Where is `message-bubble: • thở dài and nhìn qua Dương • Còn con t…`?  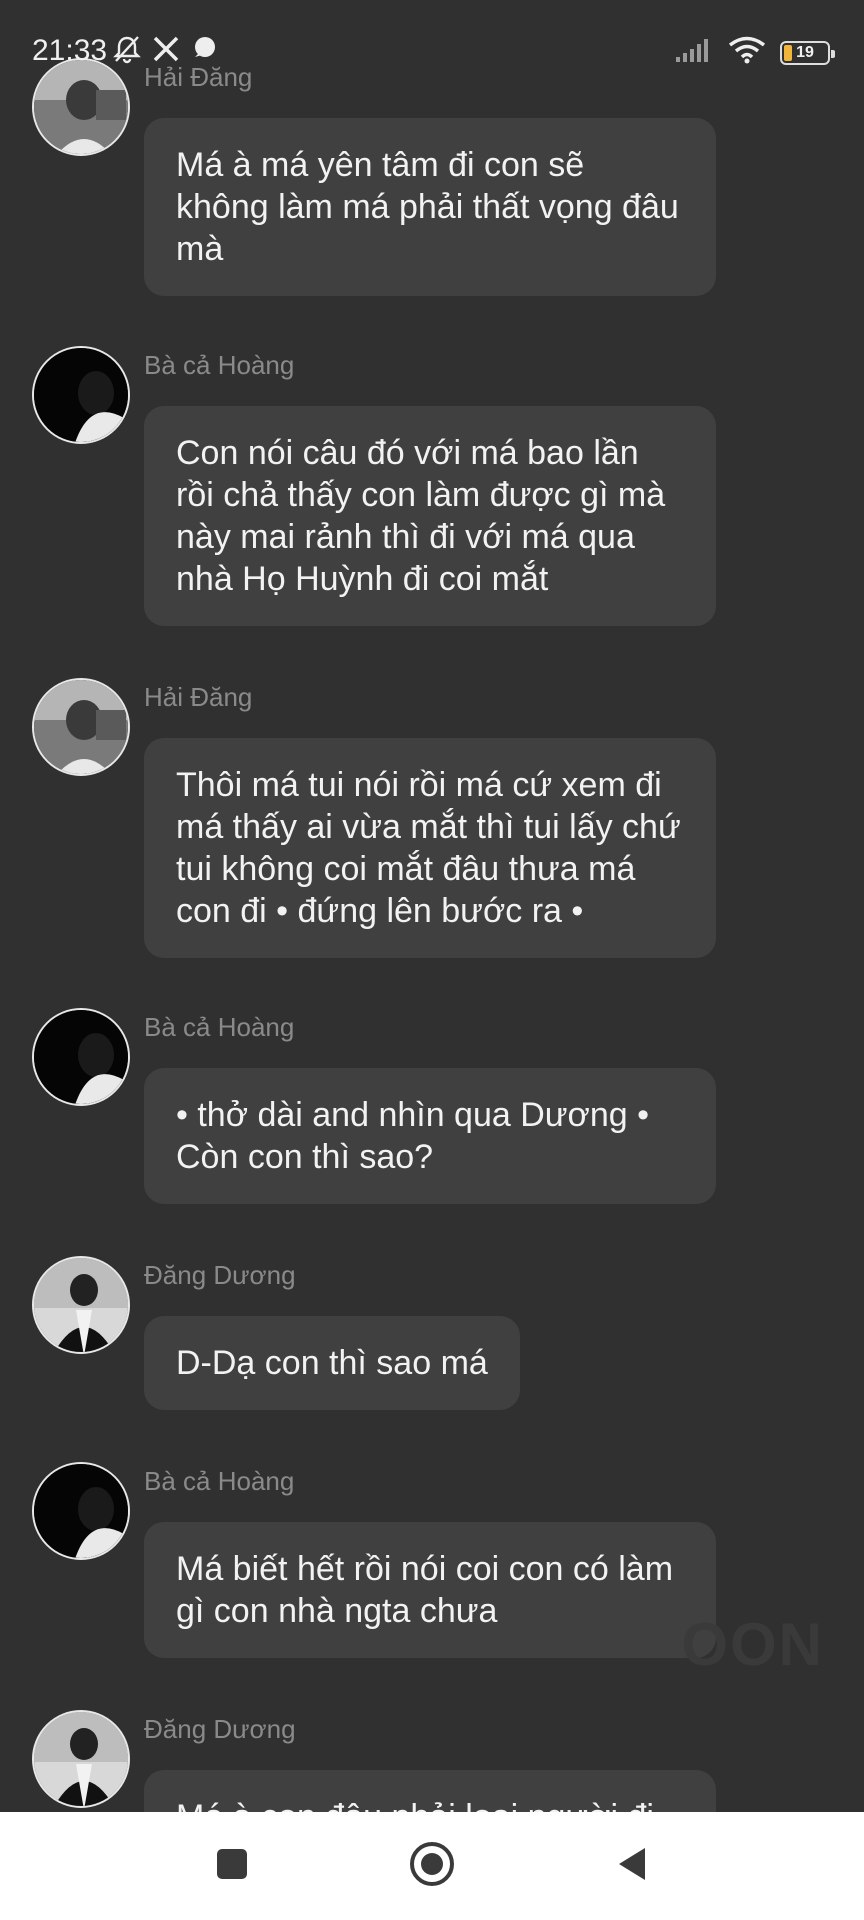
message-bubble: • thở dài and nhìn qua Dương • Còn con t… is located at coordinates (430, 1136).